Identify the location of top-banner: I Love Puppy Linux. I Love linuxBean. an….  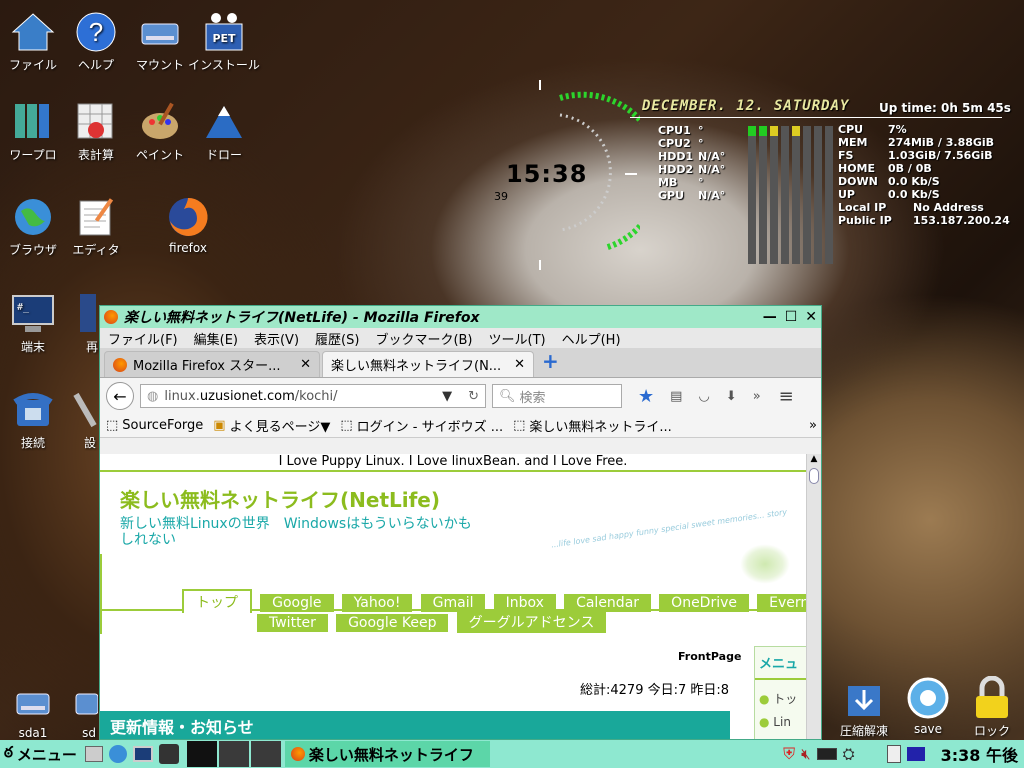
(453, 463).